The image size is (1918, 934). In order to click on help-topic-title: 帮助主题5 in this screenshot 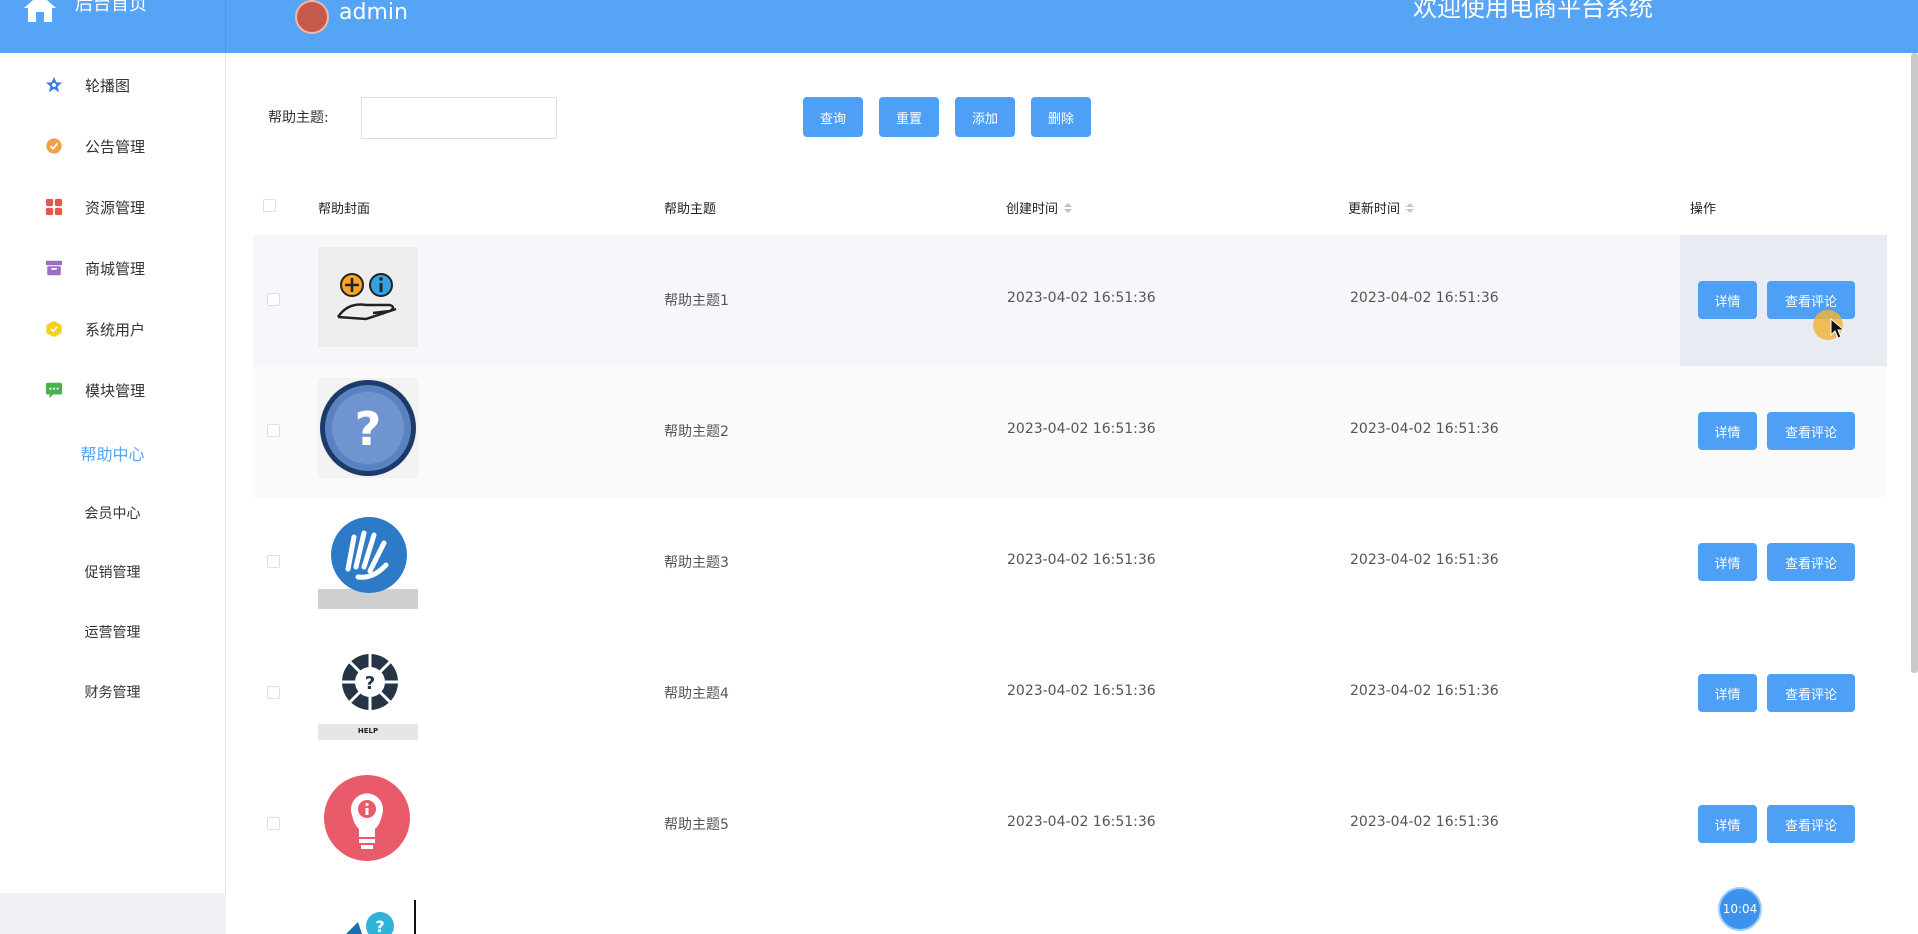, I will do `click(696, 825)`.